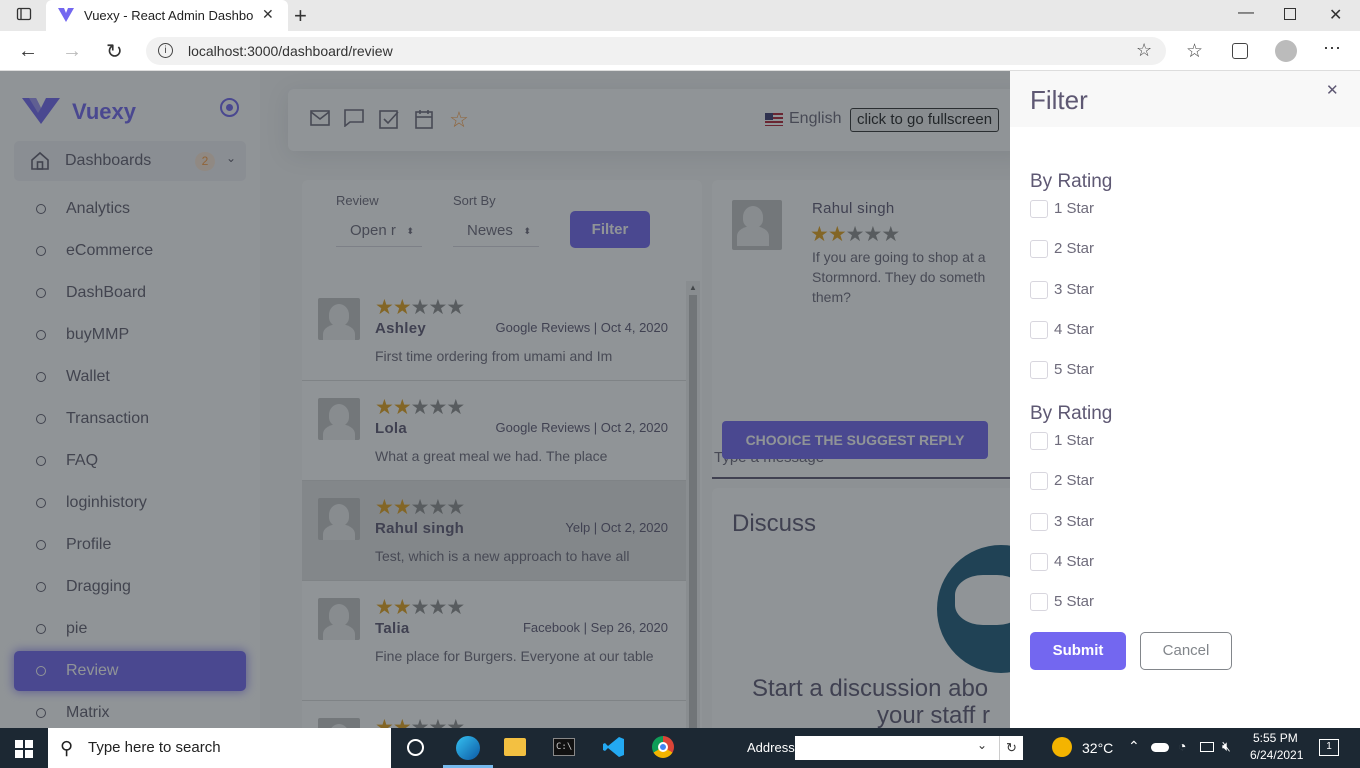 This screenshot has height=768, width=1360. I want to click on windows-start-icon, so click(24, 751).